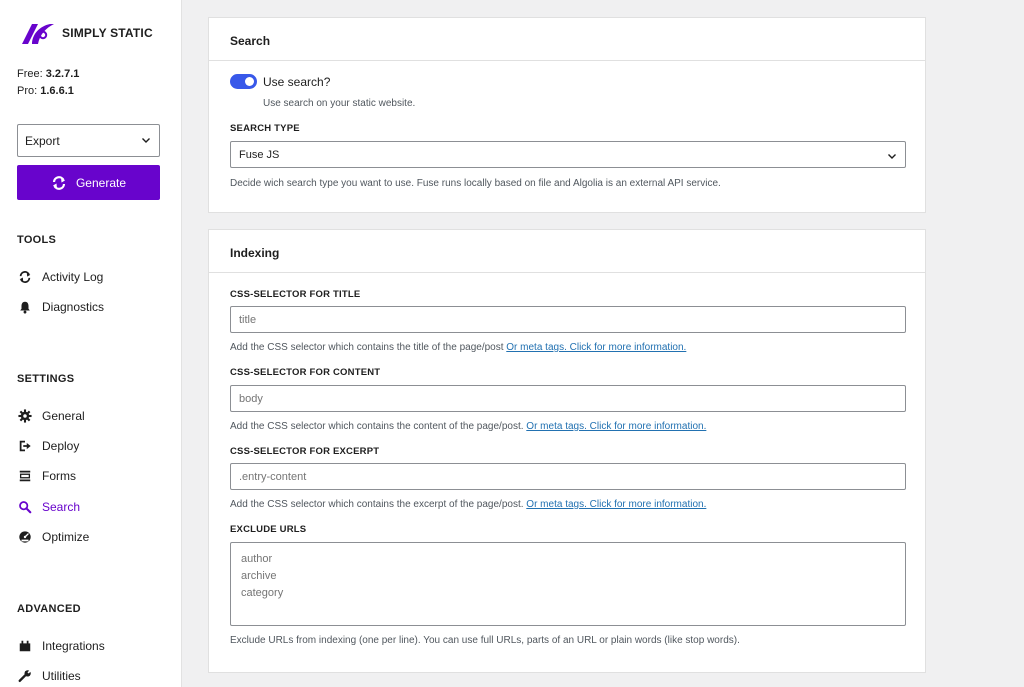 The height and width of the screenshot is (687, 1024). What do you see at coordinates (25, 446) in the screenshot?
I see `deploy-icon` at bounding box center [25, 446].